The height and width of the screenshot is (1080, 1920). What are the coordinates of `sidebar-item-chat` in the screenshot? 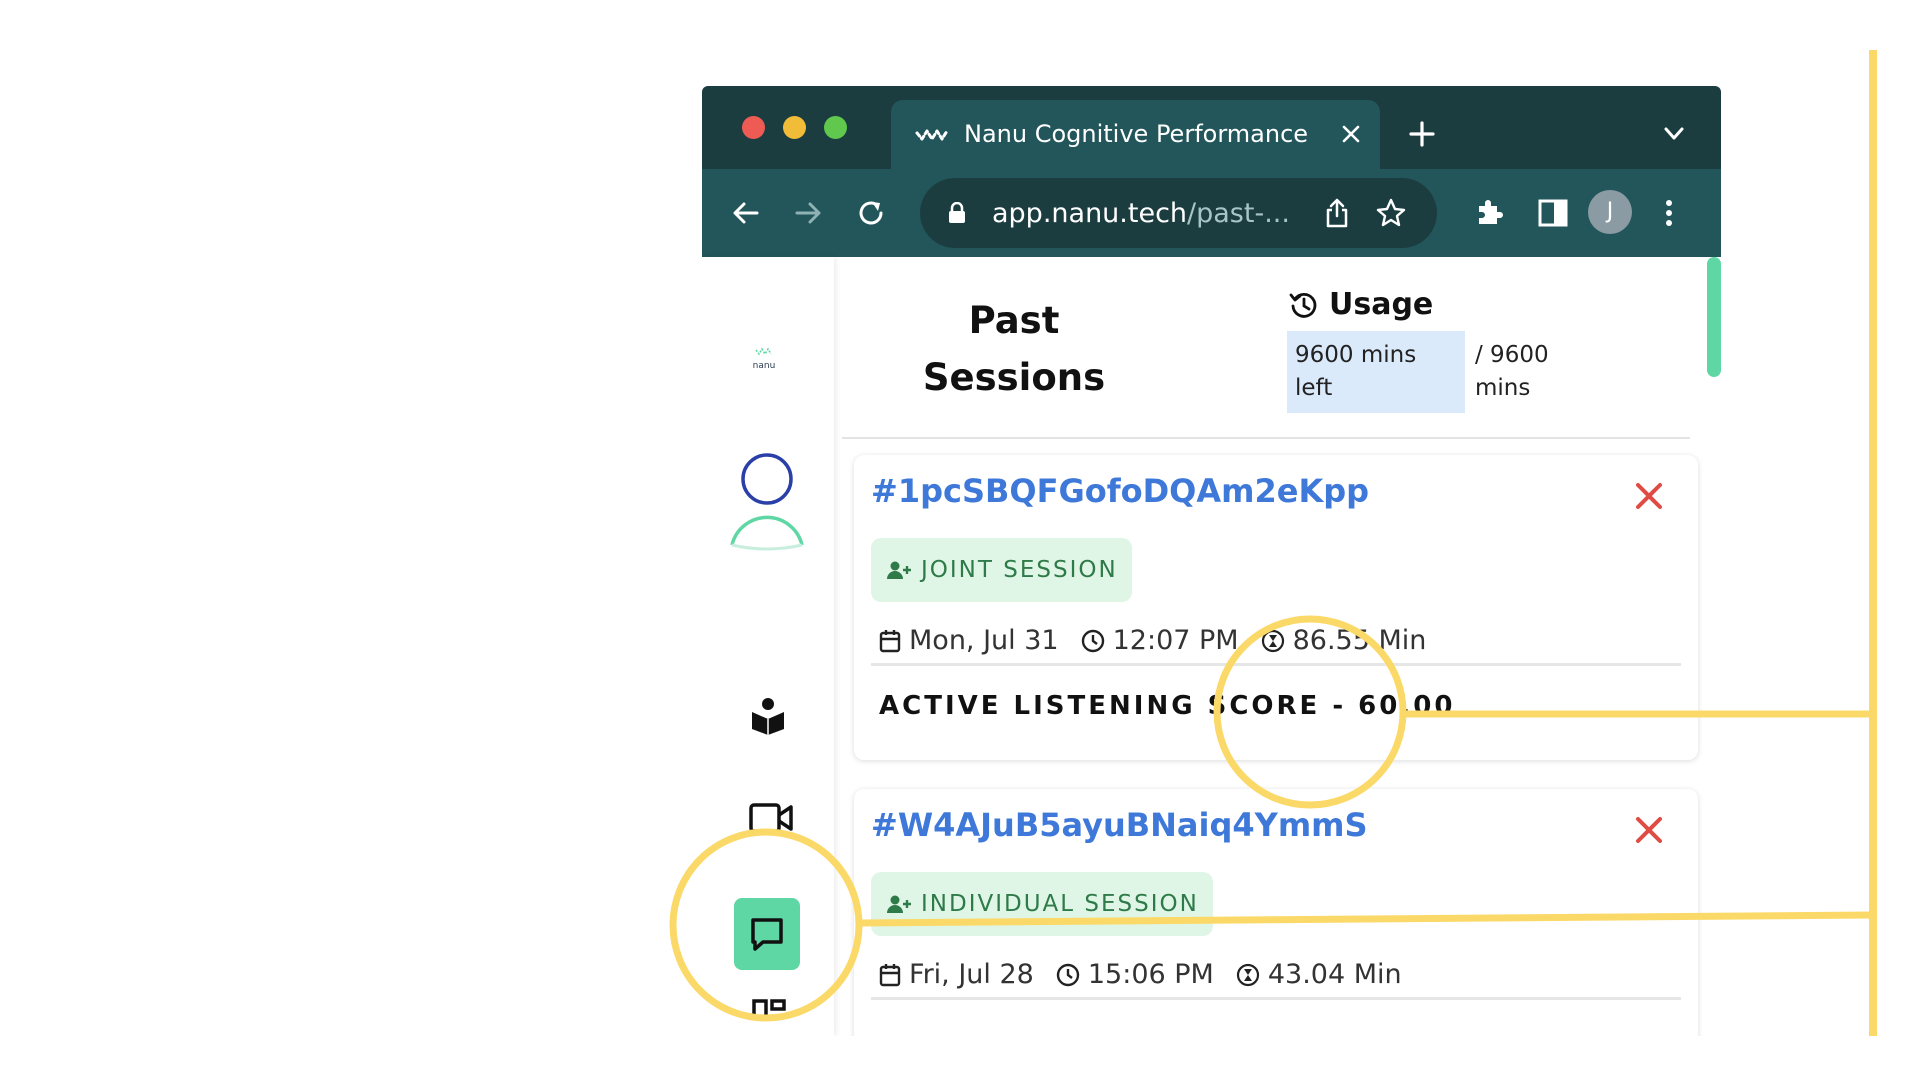 It's located at (767, 934).